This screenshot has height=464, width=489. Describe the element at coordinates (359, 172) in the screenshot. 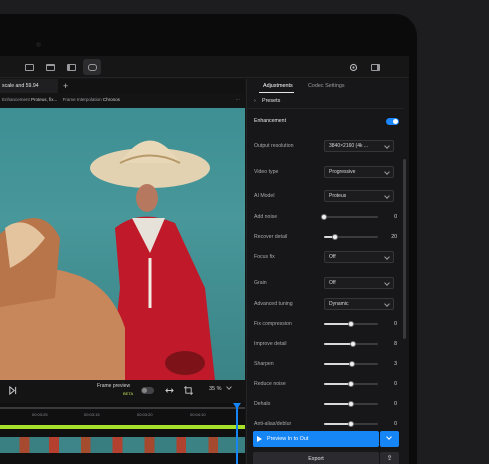

I see `video-type-dropdown: Progressive` at that location.